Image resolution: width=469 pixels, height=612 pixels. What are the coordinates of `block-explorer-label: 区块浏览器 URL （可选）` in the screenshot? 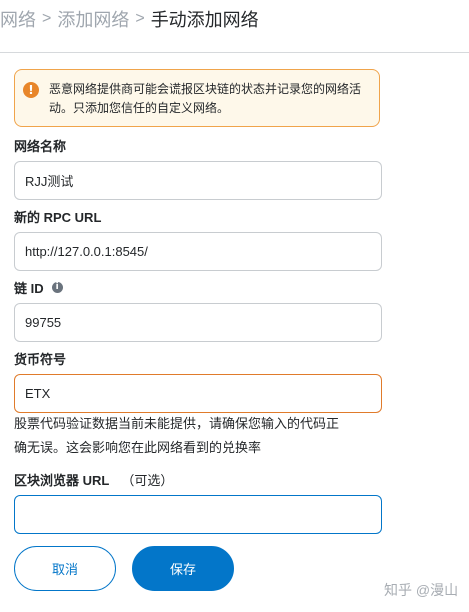 It's located at (93, 479).